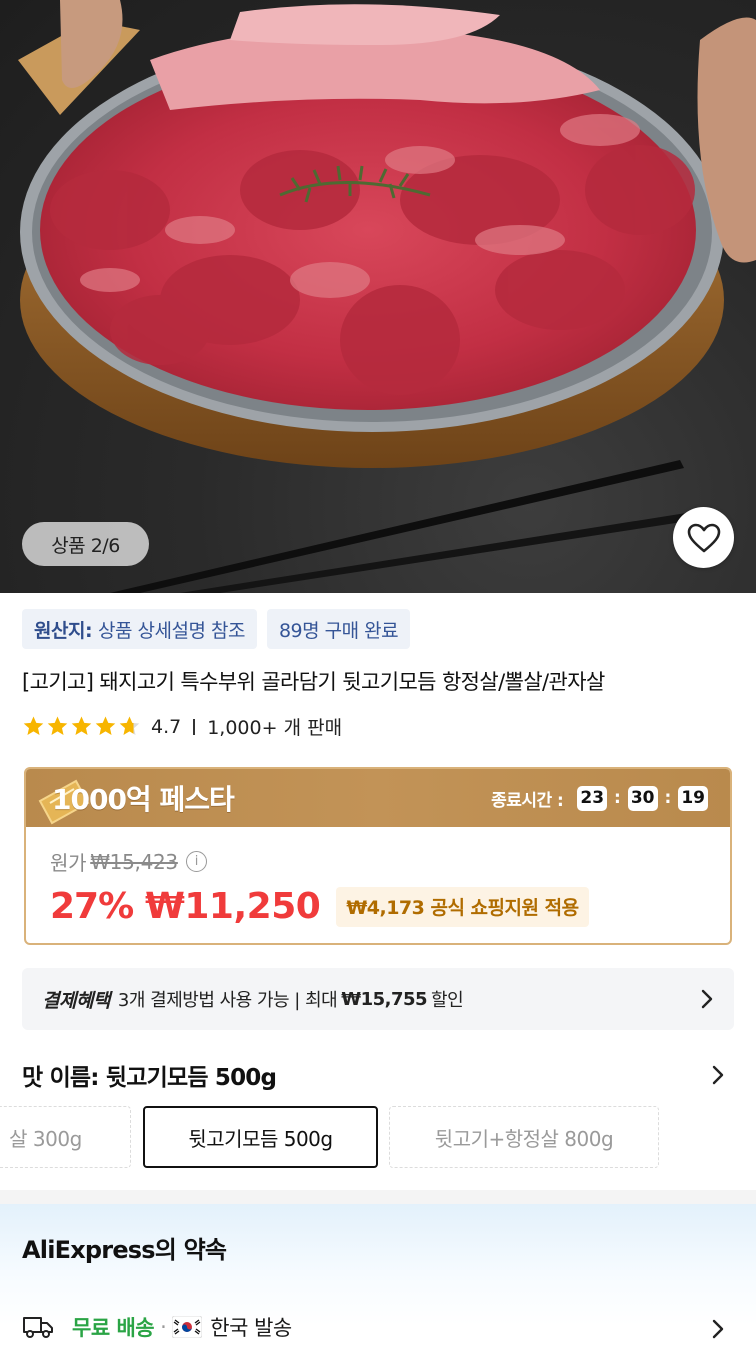  Describe the element at coordinates (524, 1137) in the screenshot. I see `variant-option: 뒷고기+항정살 800g` at that location.